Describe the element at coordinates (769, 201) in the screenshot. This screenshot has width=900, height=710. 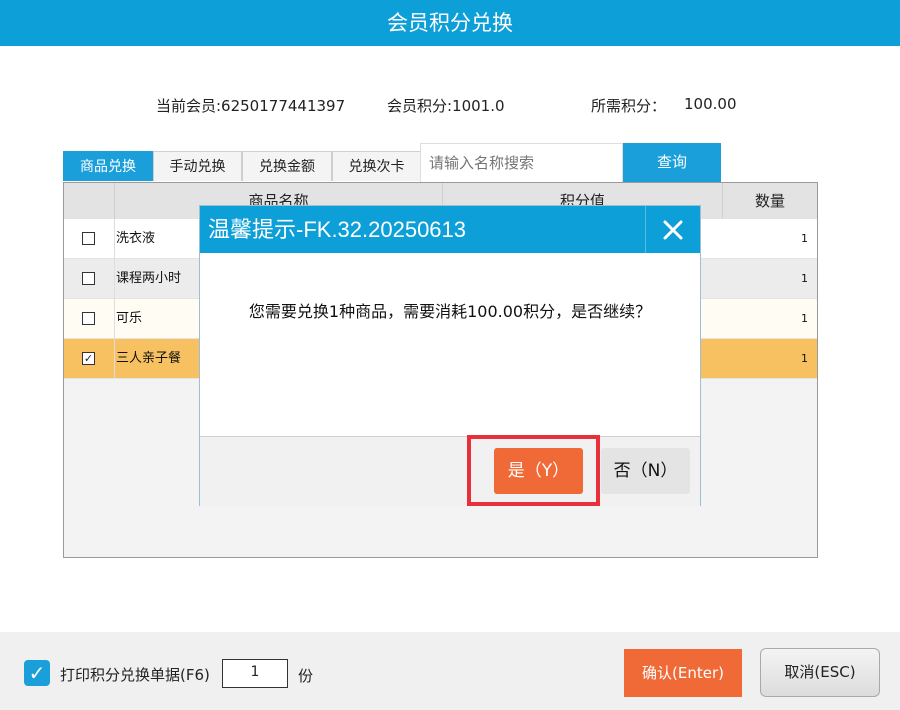
I see `header-quantity: 数量` at that location.